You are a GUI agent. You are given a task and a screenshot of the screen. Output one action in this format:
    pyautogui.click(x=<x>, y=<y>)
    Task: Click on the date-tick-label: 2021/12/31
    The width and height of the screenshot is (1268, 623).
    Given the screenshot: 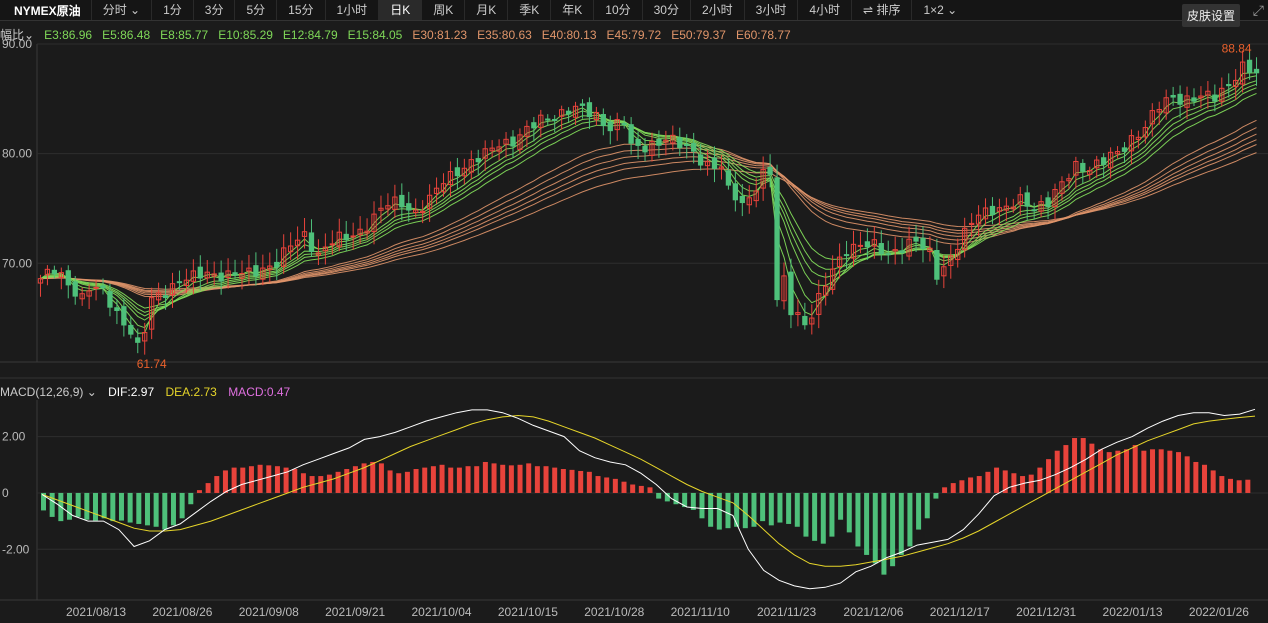 What is the action you would take?
    pyautogui.click(x=1046, y=612)
    